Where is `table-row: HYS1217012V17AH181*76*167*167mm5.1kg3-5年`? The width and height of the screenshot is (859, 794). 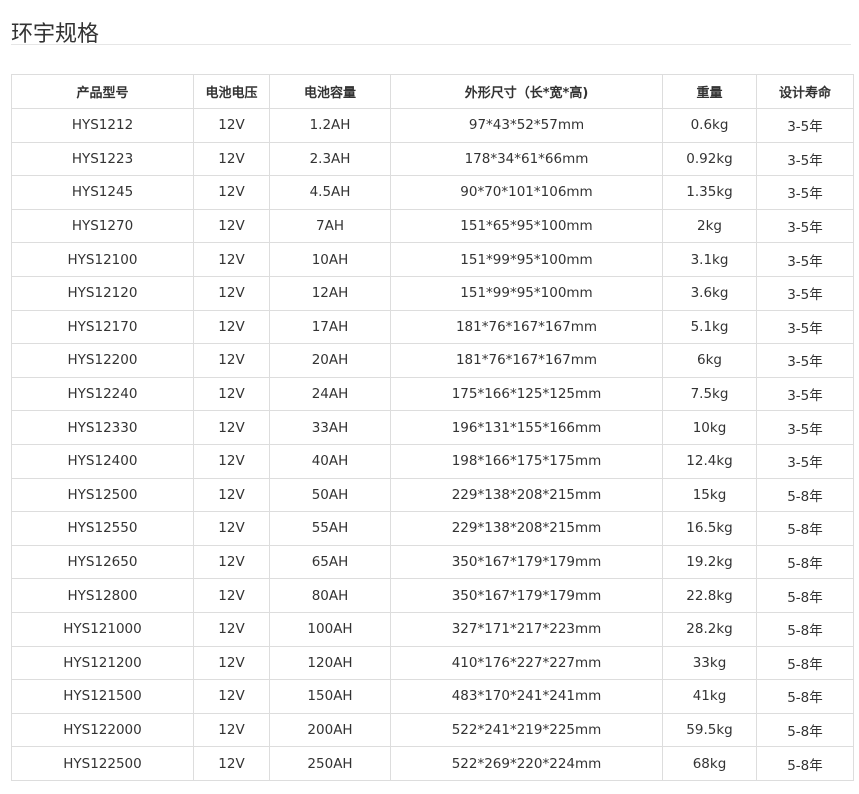 table-row: HYS1217012V17AH181*76*167*167mm5.1kg3-5年 is located at coordinates (433, 327).